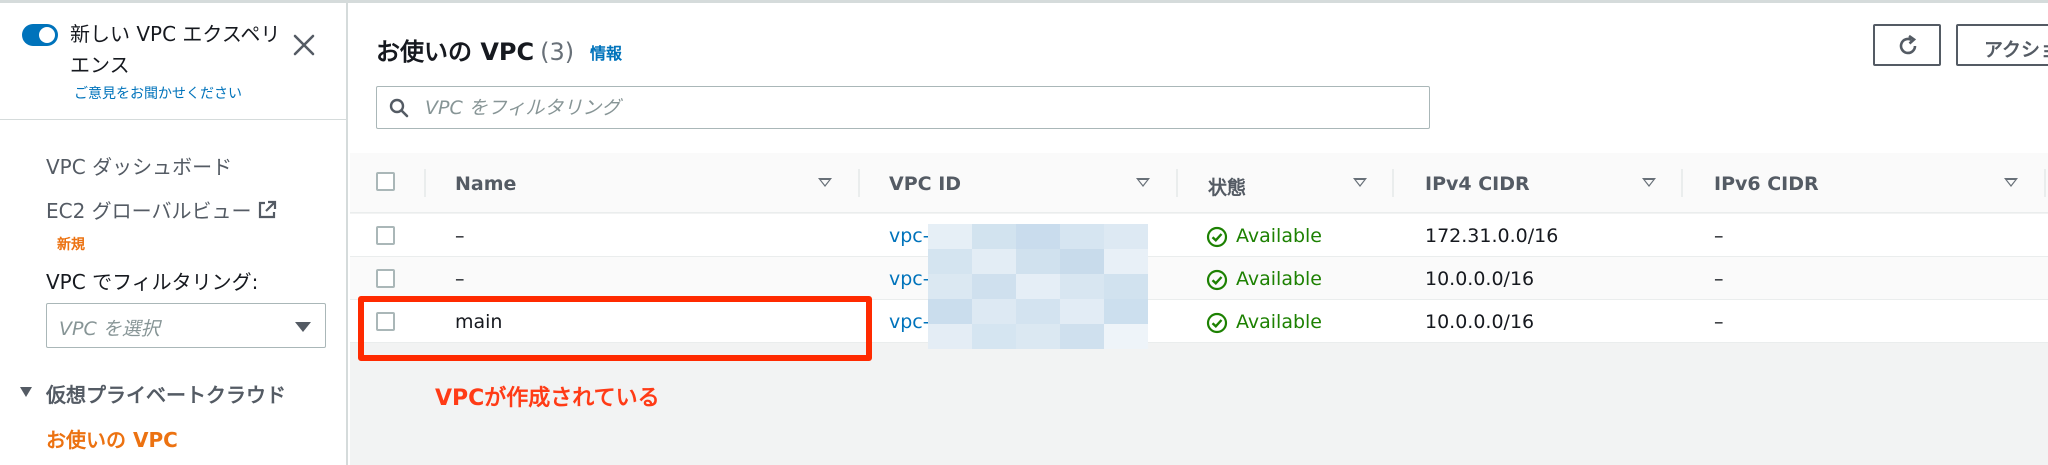 This screenshot has height=465, width=2048. I want to click on table-row: – vpc-0 Available 10.0.0.0/16 –, so click(1199, 278).